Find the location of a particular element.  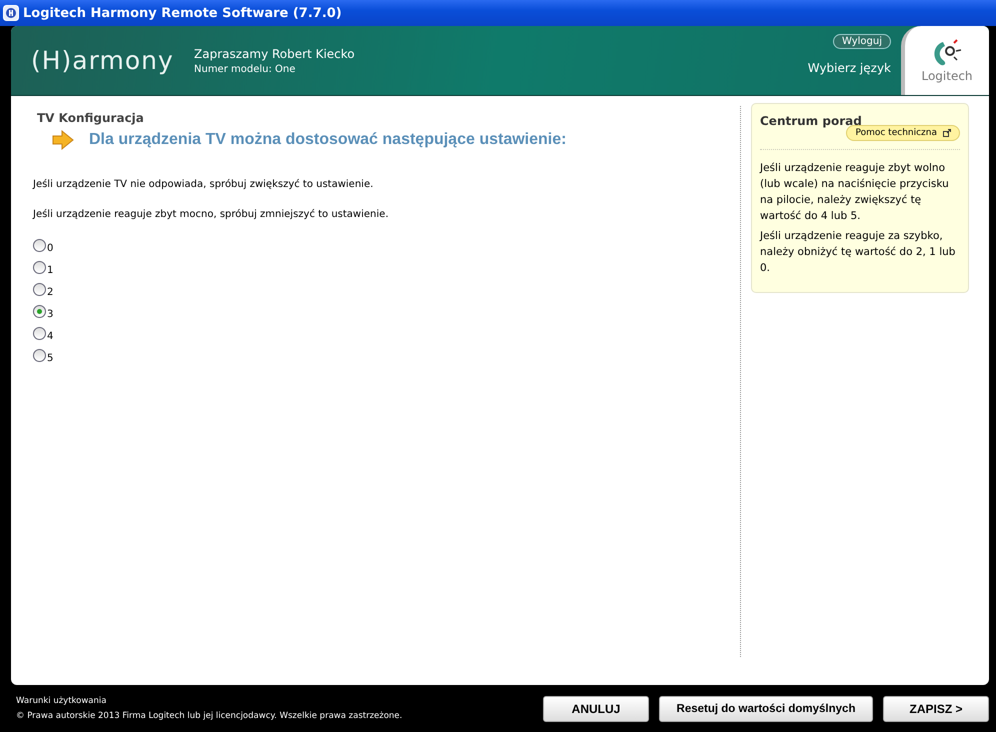

window-title: Logitech Harmony Remote Software (7.7.0) is located at coordinates (182, 13).